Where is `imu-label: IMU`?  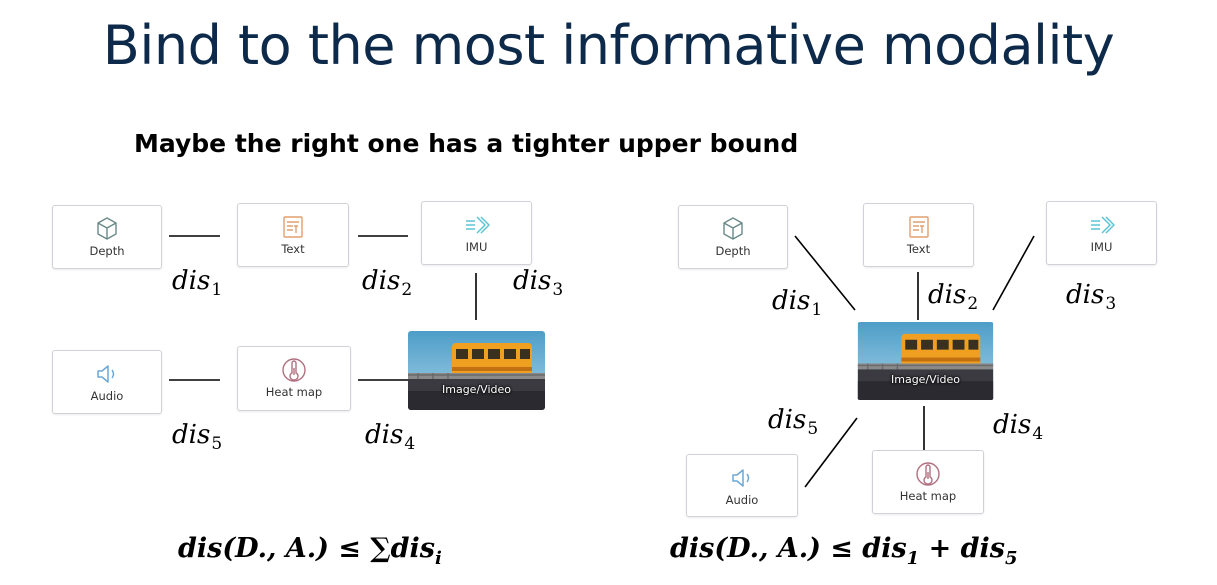
imu-label: IMU is located at coordinates (476, 247).